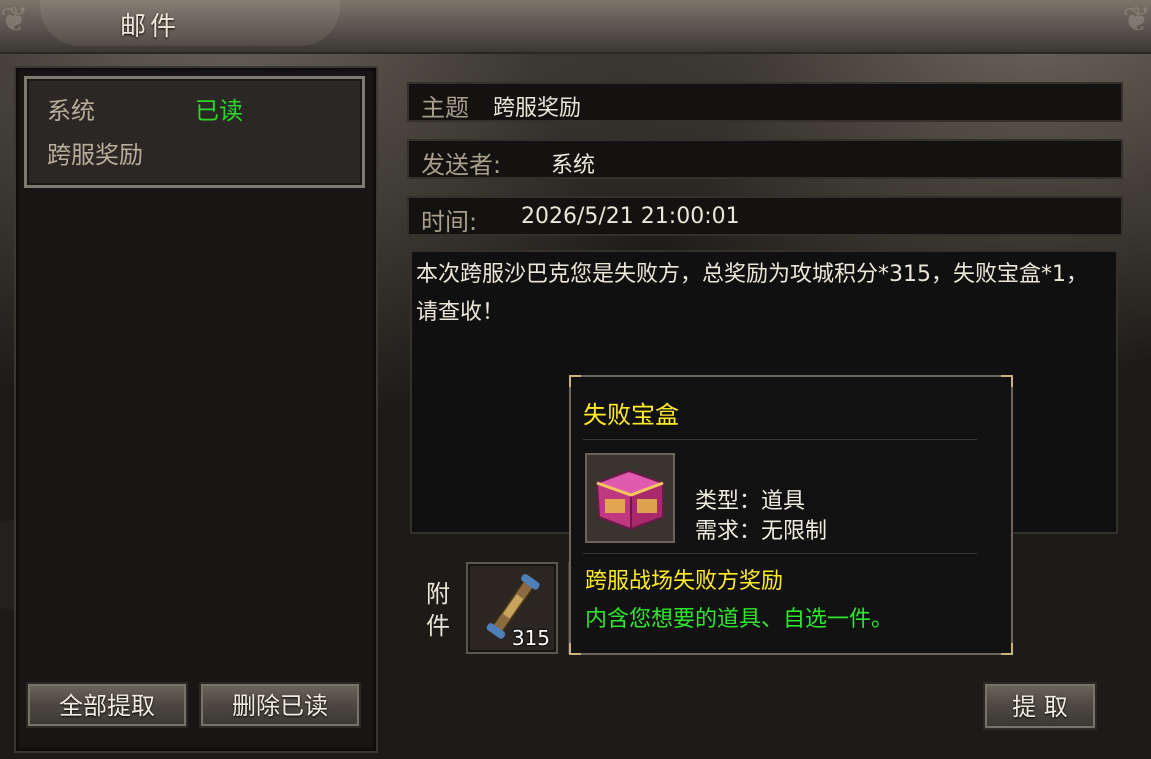  I want to click on tooltip-description-source: 跨服战场失败方奖励, so click(684, 581).